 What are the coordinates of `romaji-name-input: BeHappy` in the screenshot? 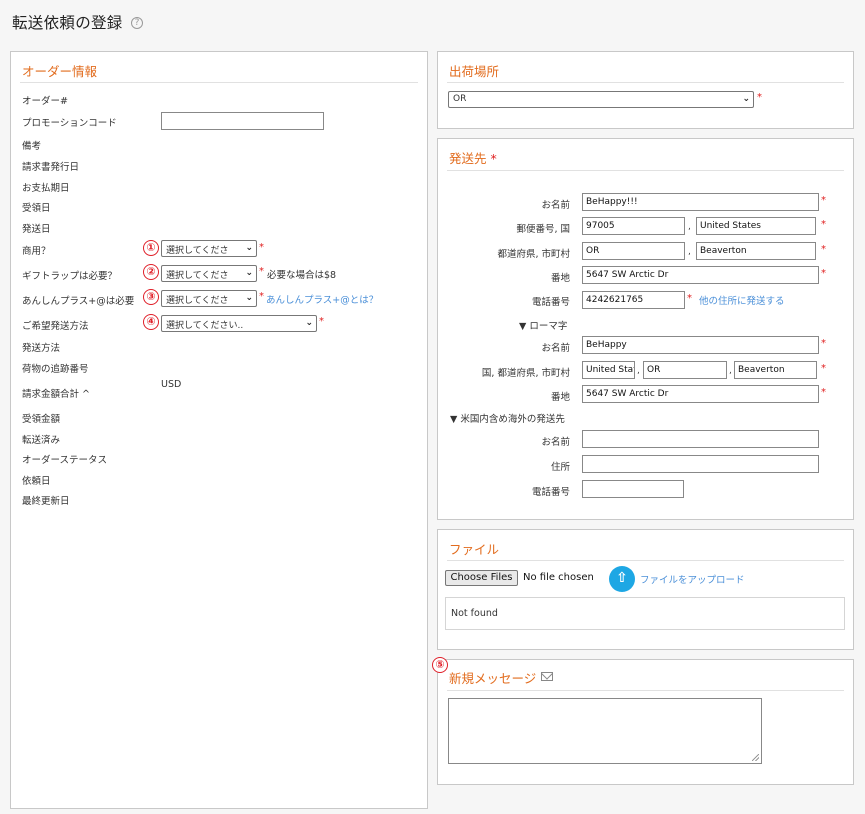 It's located at (700, 345).